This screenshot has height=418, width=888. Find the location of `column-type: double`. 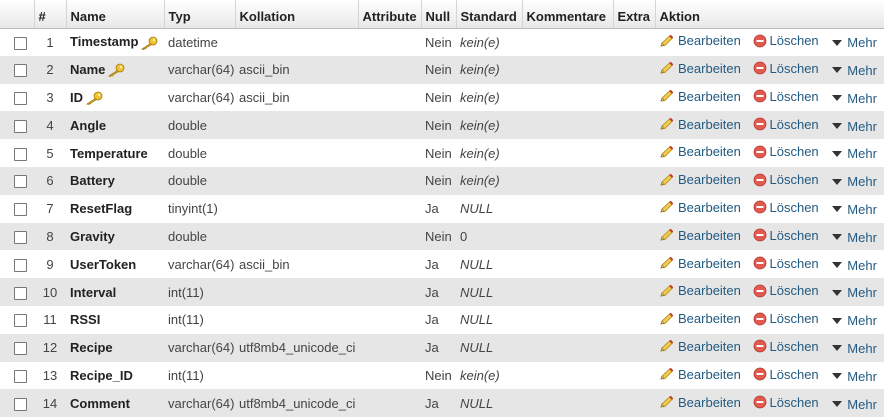

column-type: double is located at coordinates (188, 236).